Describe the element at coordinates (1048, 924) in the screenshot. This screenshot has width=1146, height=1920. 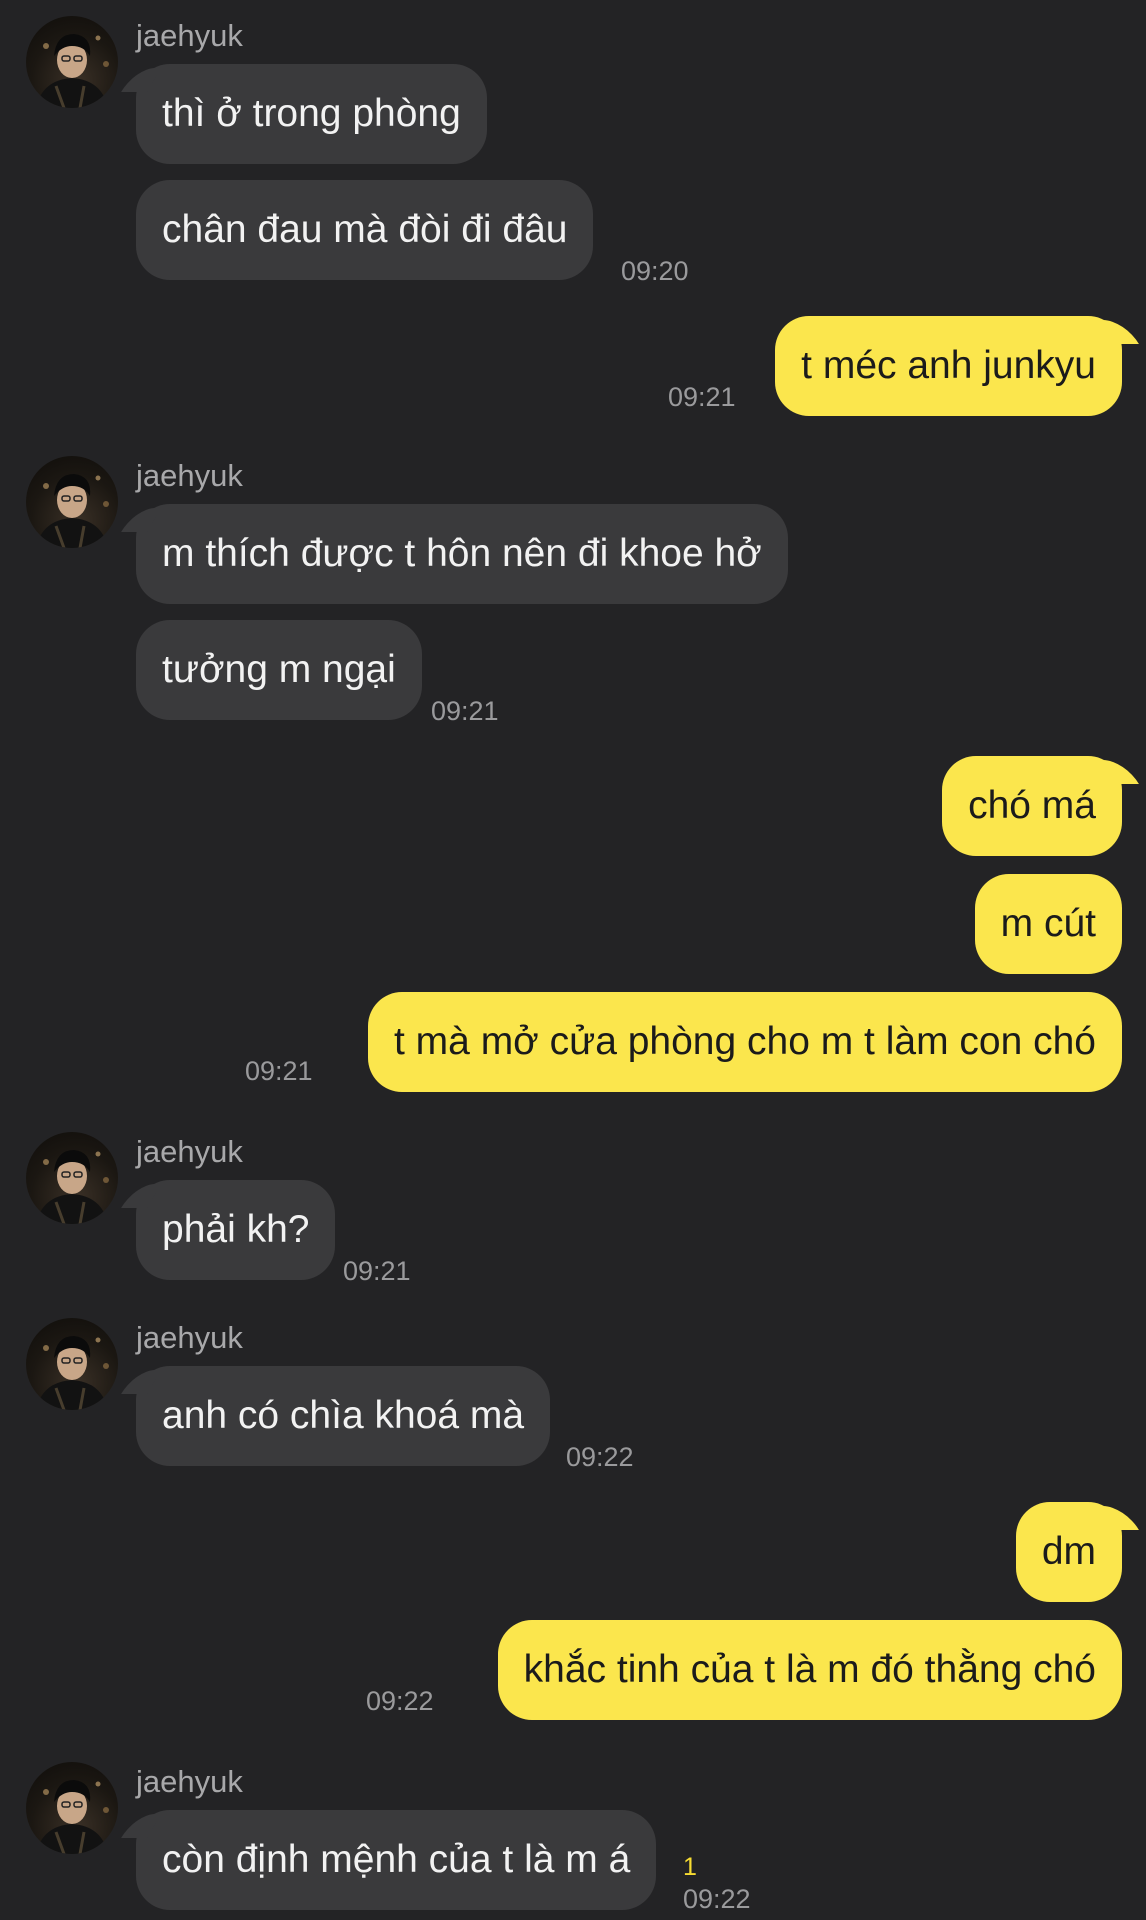
I see `message-bubble-outgoing: m cút` at that location.